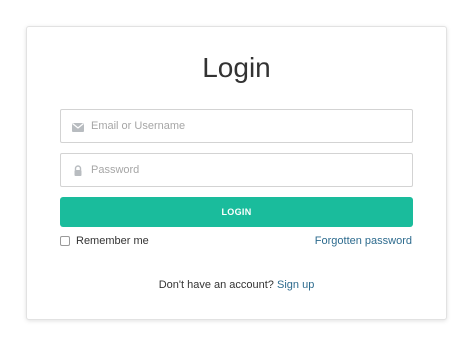  What do you see at coordinates (236, 67) in the screenshot?
I see `page-title: Login` at bounding box center [236, 67].